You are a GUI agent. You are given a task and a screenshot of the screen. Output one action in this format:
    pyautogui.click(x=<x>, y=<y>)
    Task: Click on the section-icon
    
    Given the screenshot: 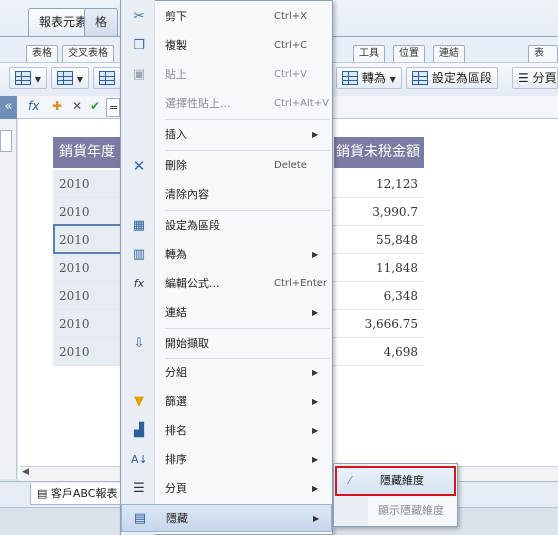 What is the action you would take?
    pyautogui.click(x=420, y=78)
    